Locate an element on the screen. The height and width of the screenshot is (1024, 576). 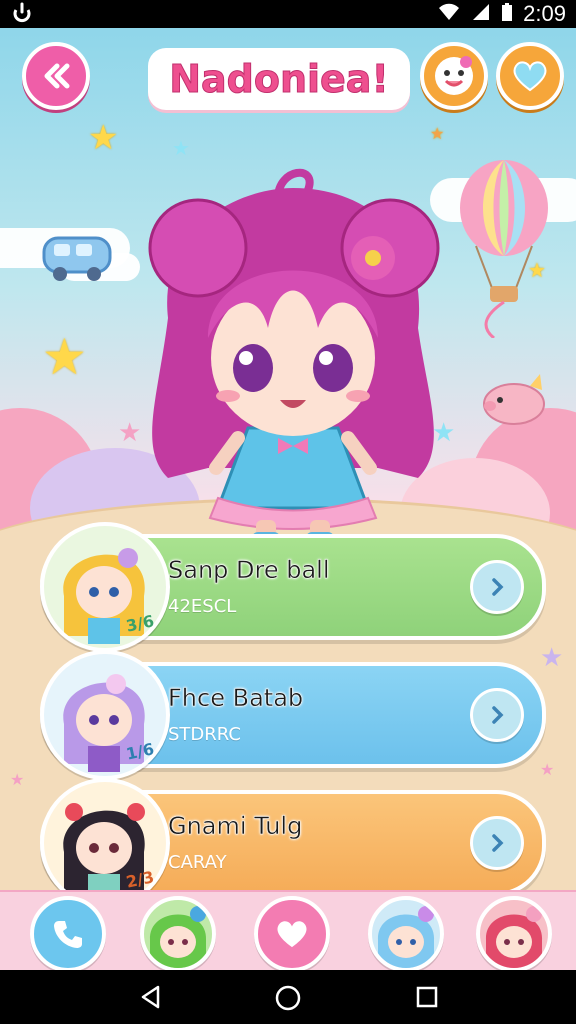
tab-character-red is located at coordinates (514, 934).